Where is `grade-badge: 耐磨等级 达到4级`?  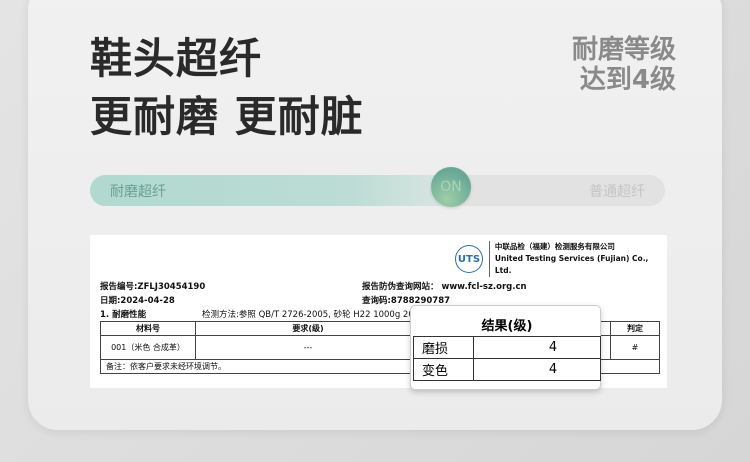
grade-badge: 耐磨等级 达到4级 is located at coordinates (623, 65).